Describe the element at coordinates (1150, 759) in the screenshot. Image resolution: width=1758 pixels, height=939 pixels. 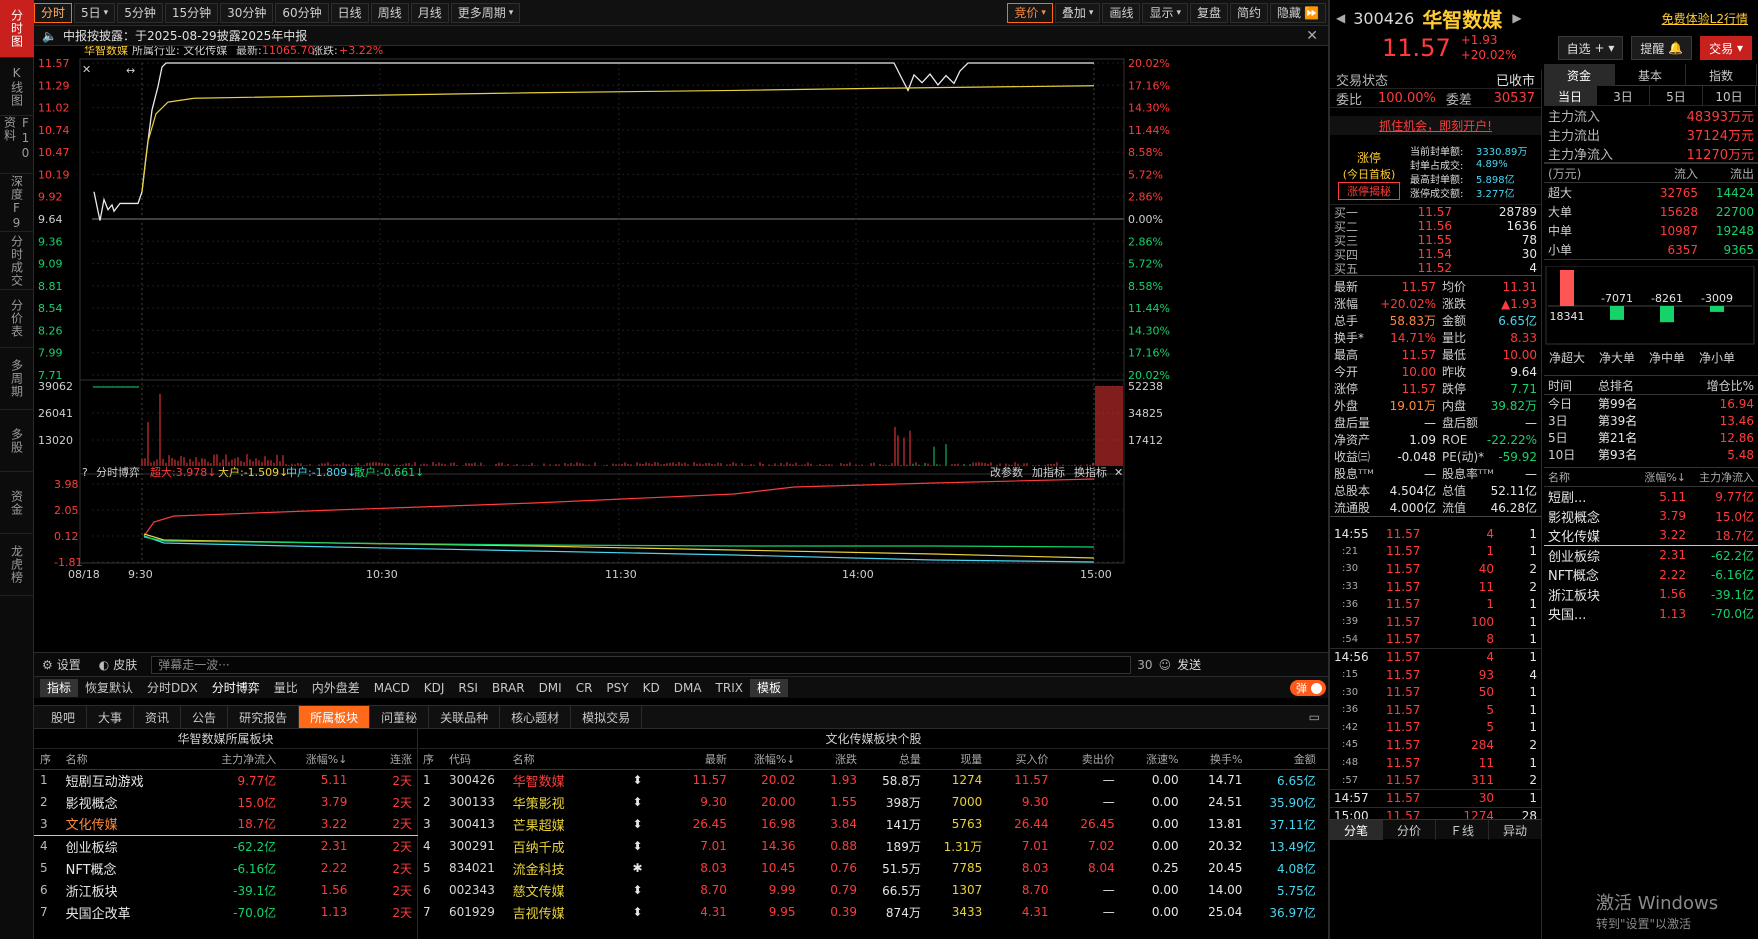
I see `column-header: 涨速%` at that location.